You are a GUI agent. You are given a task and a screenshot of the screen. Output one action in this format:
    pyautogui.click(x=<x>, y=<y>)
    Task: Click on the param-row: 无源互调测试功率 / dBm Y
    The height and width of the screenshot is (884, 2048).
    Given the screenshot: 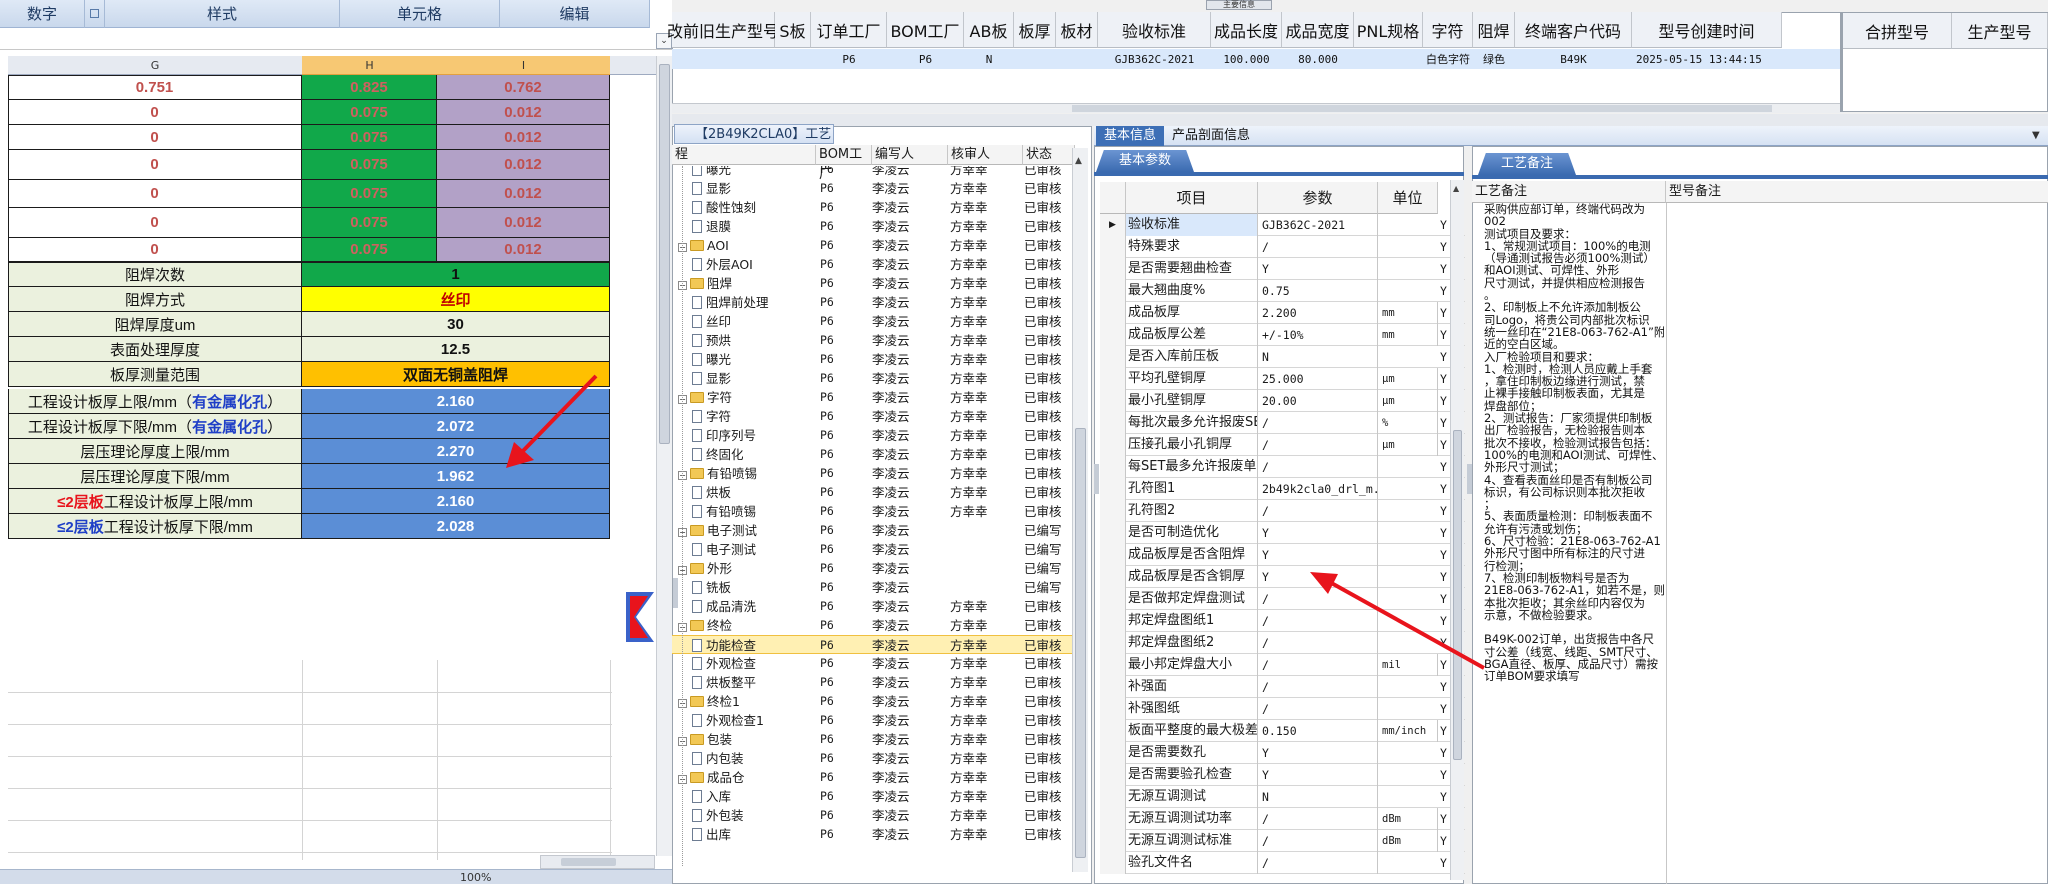 What is the action you would take?
    pyautogui.click(x=1282, y=819)
    